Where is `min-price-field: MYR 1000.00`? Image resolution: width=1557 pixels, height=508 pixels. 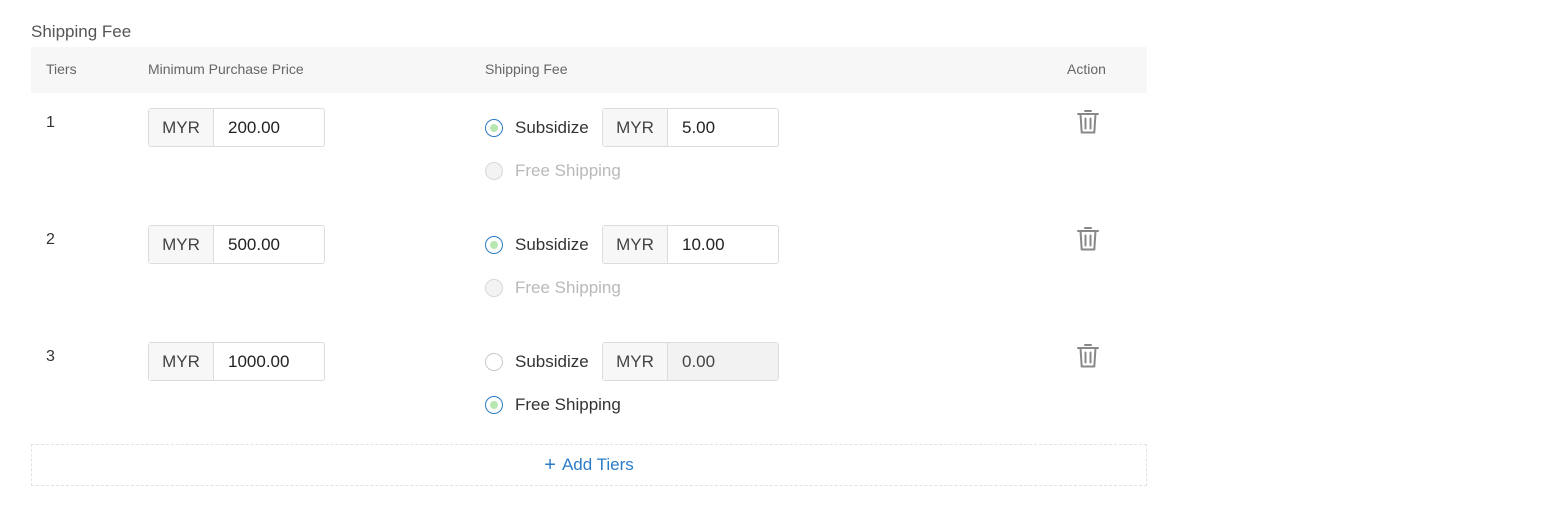
min-price-field: MYR 1000.00 is located at coordinates (236, 361).